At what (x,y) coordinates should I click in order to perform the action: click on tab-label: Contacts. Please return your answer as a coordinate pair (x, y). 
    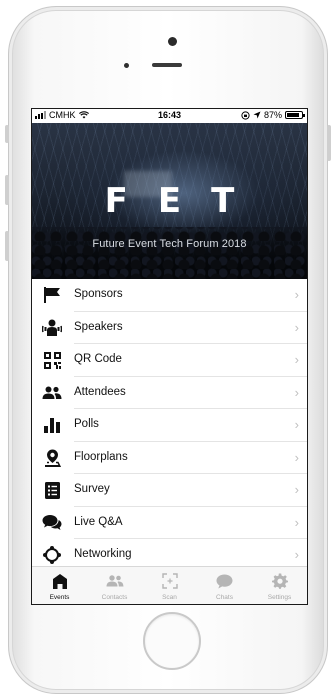
    Looking at the image, I should click on (114, 597).